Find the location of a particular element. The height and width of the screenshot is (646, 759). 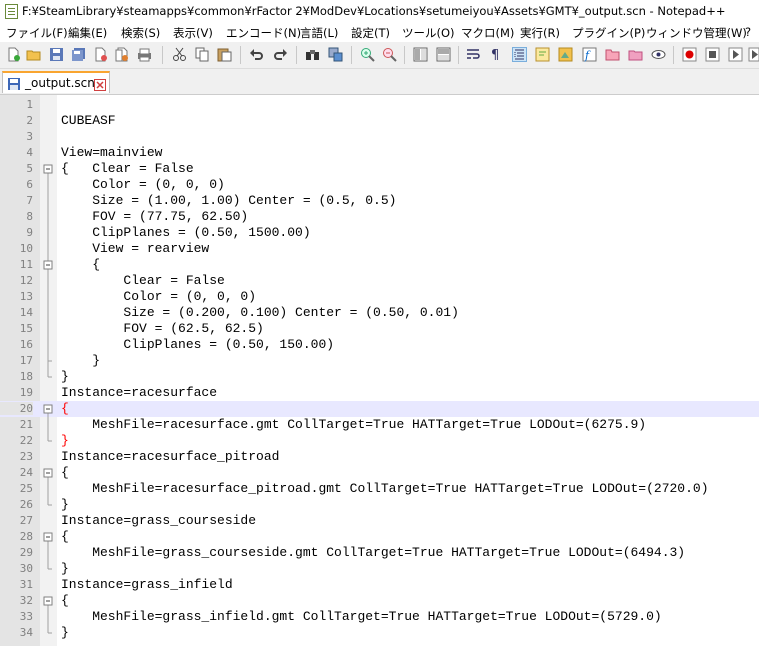

sync-horizontal-icon is located at coordinates (443, 54).